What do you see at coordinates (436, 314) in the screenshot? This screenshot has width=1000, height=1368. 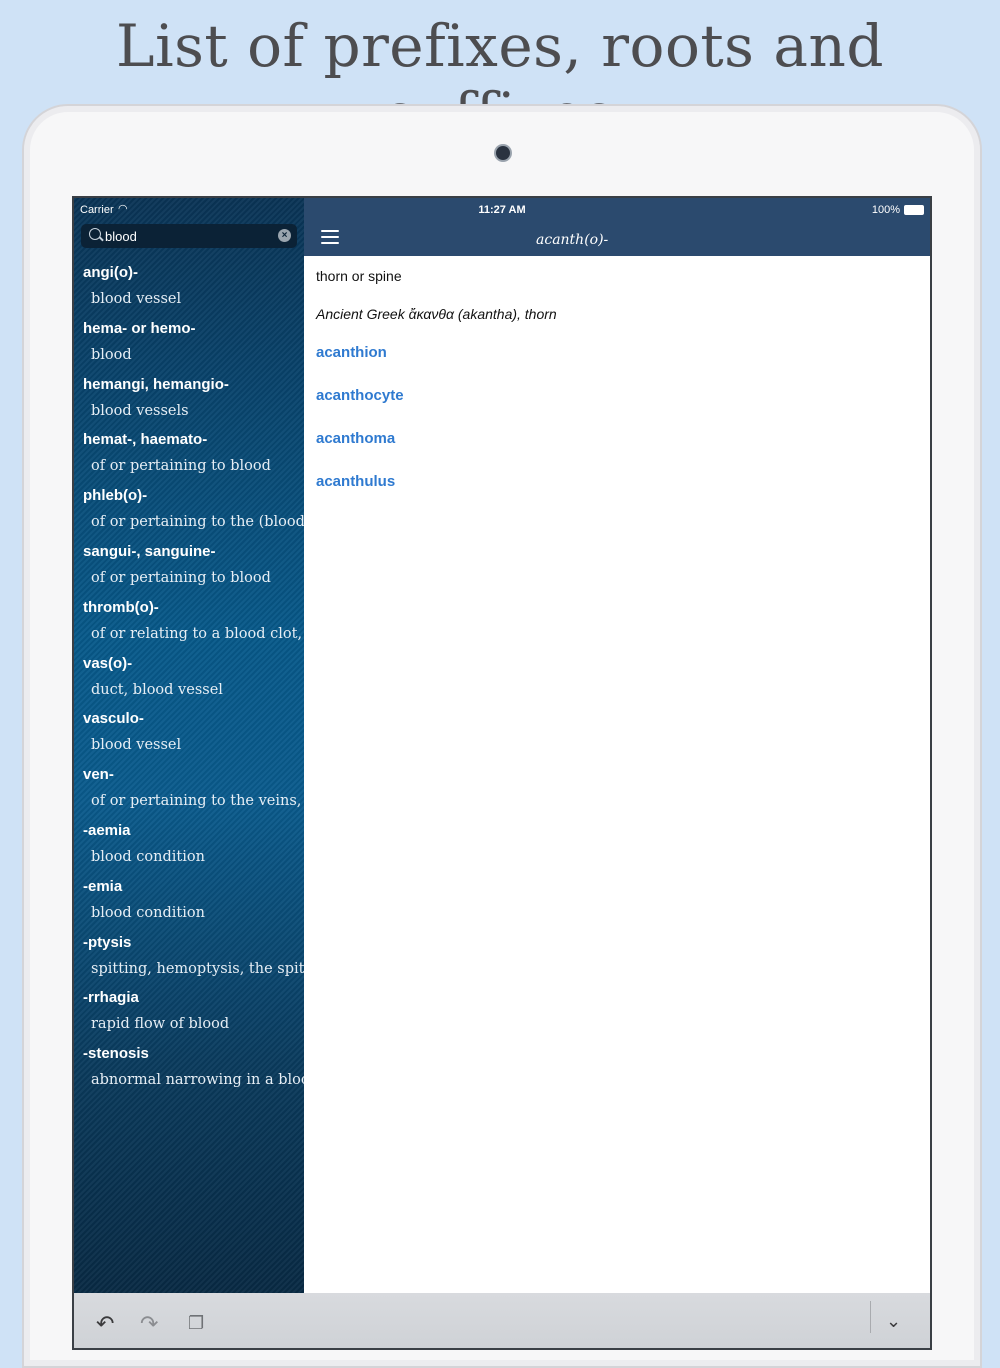 I see `term-origin: Ancient Greek ἄκανθα (akantha), thorn` at bounding box center [436, 314].